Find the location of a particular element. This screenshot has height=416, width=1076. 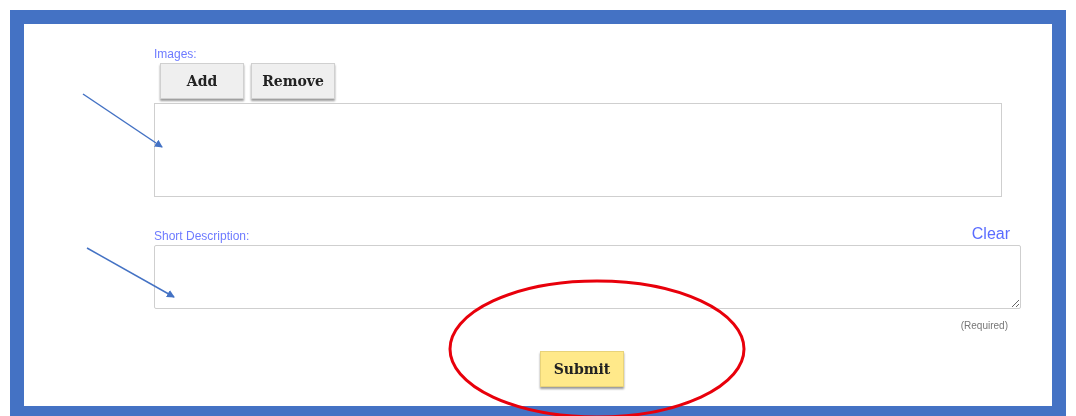

submit-button: Submit is located at coordinates (582, 369).